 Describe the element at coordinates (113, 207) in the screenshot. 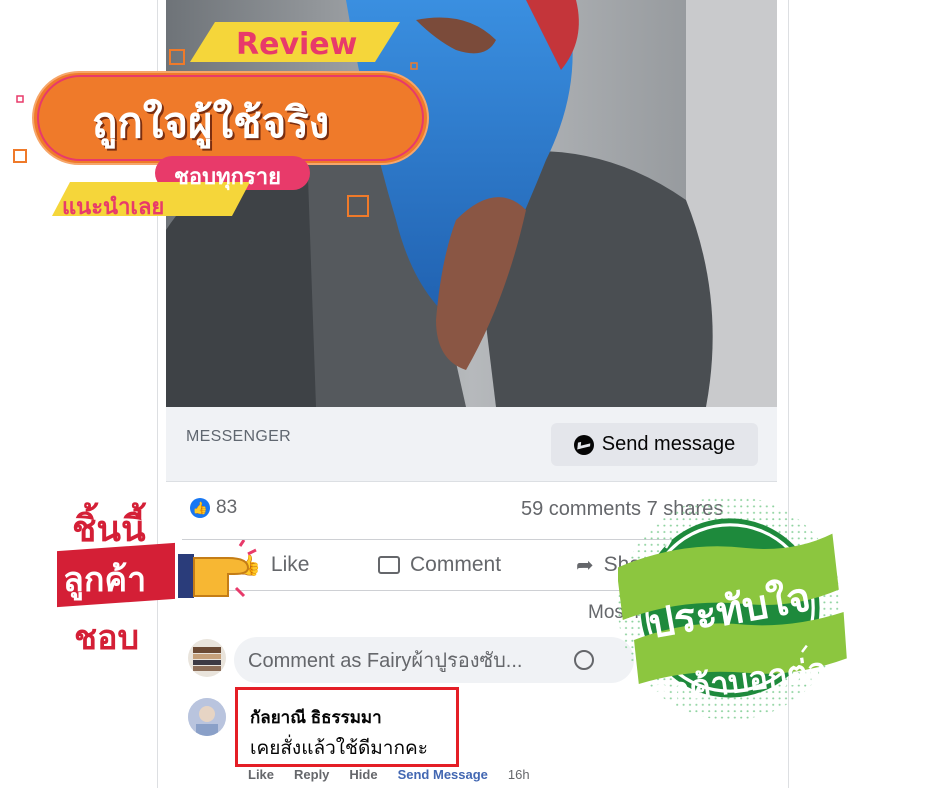

I see `review-recommend: แนะนำเลย` at that location.